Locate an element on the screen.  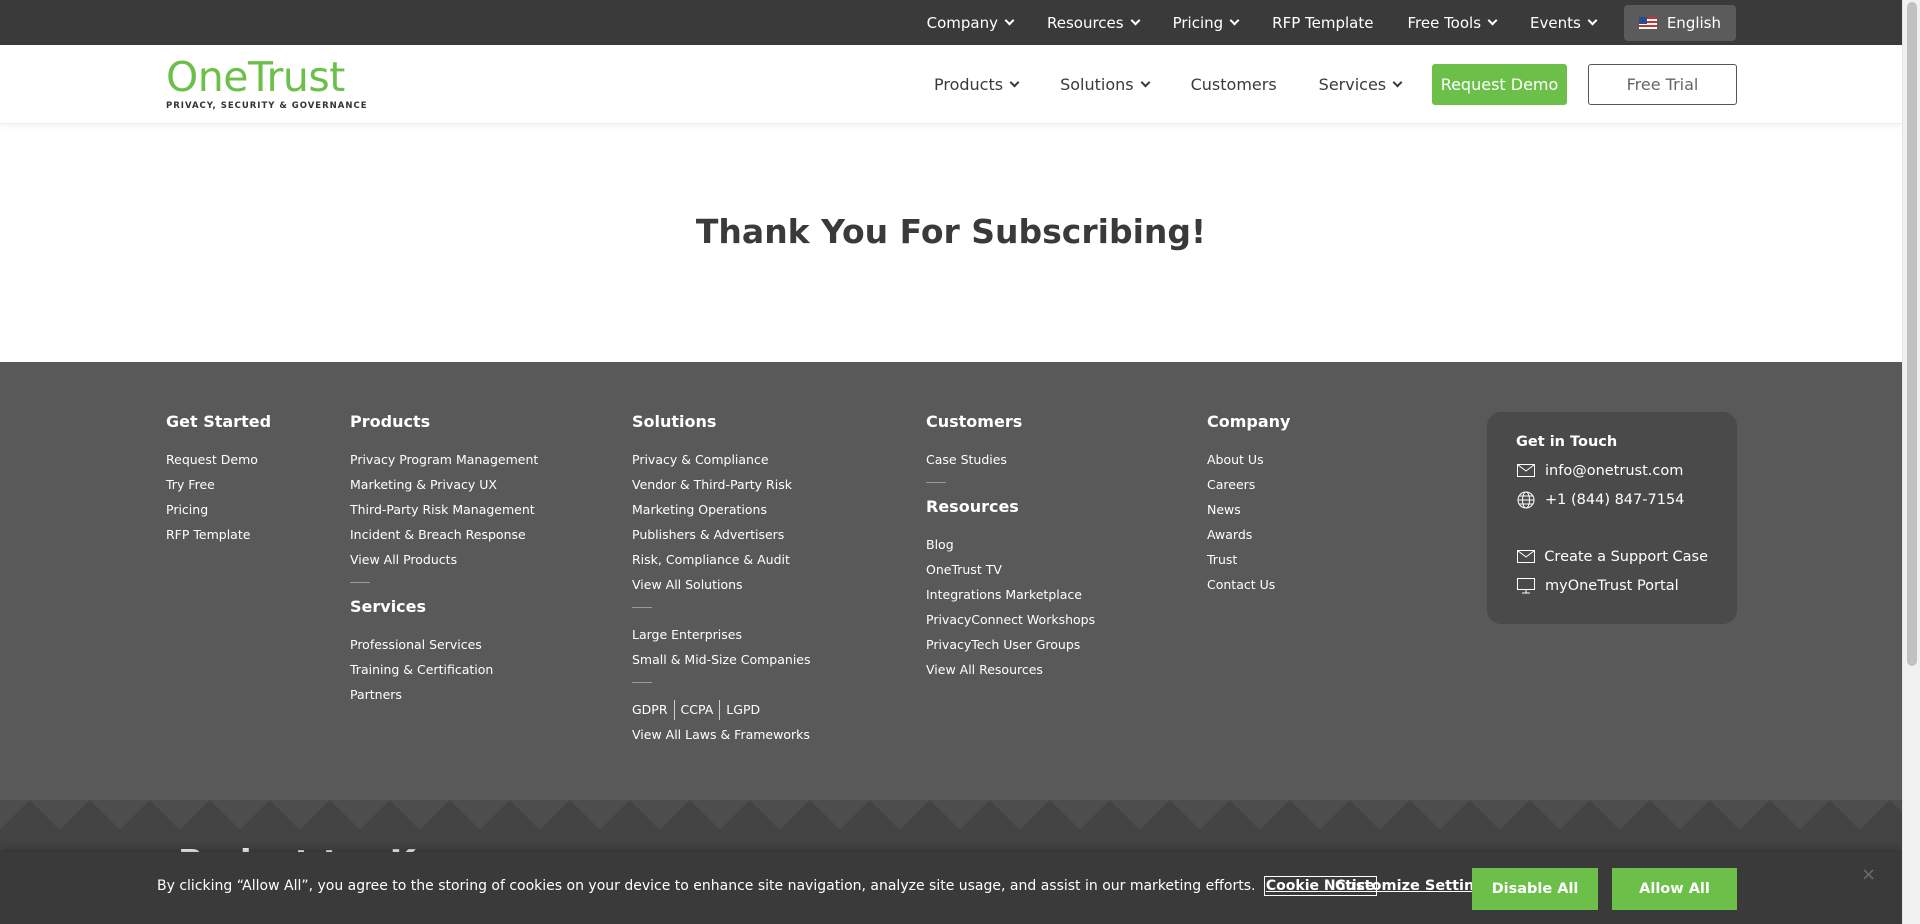
footer-link-awards: Awards is located at coordinates (1248, 534).